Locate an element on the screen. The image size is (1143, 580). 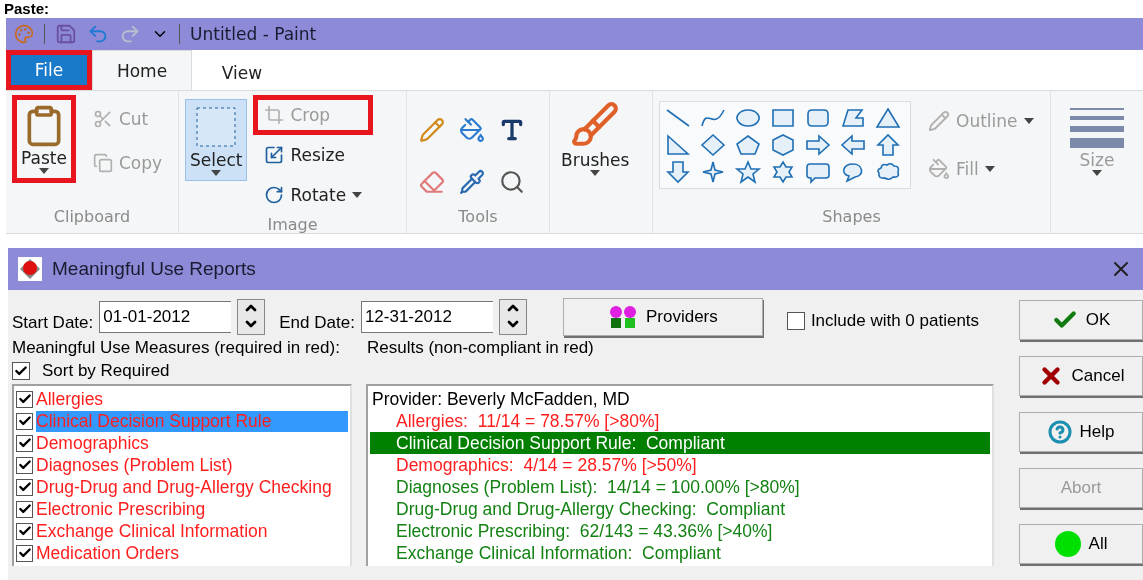
right-triangle-shape-icon is located at coordinates (678, 145).